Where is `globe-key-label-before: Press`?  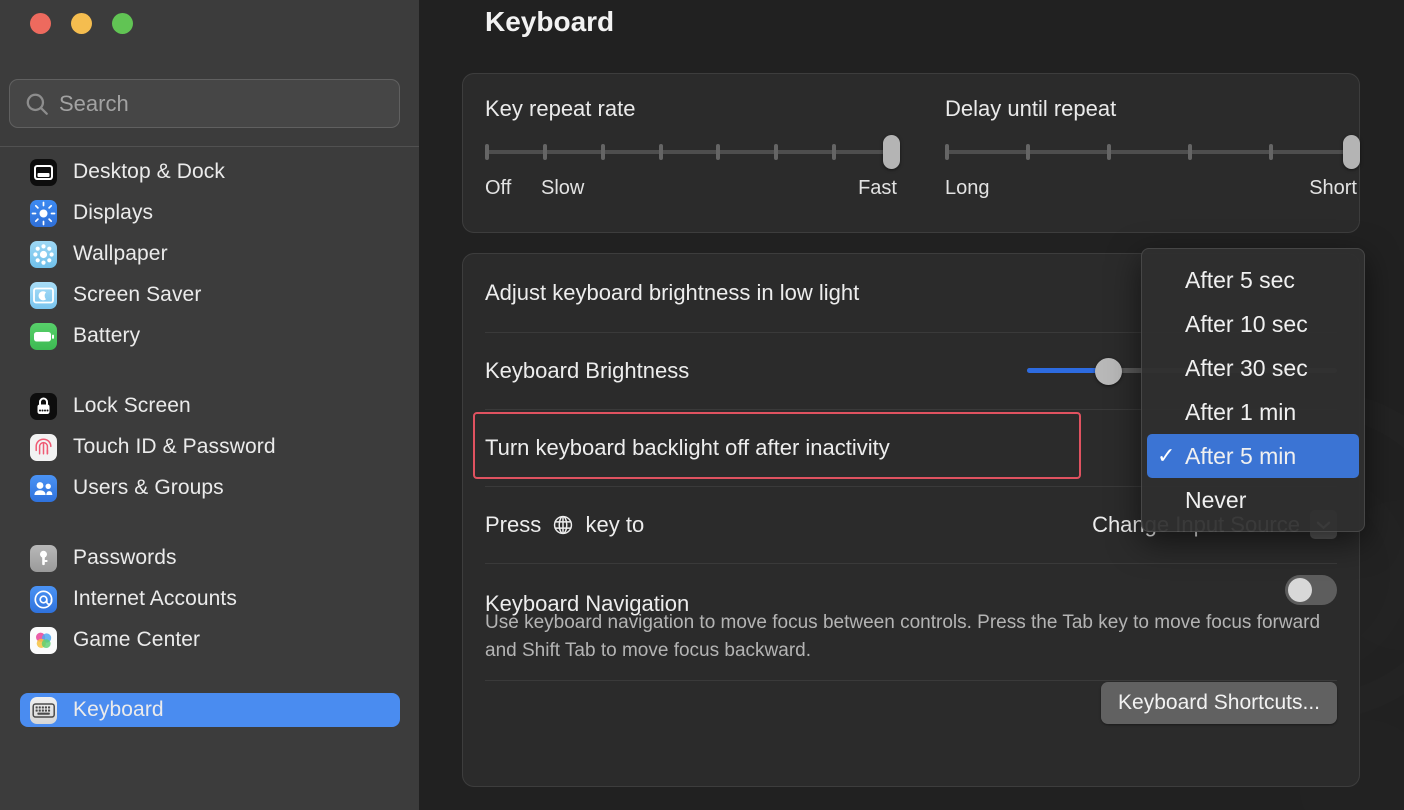 globe-key-label-before: Press is located at coordinates (513, 524).